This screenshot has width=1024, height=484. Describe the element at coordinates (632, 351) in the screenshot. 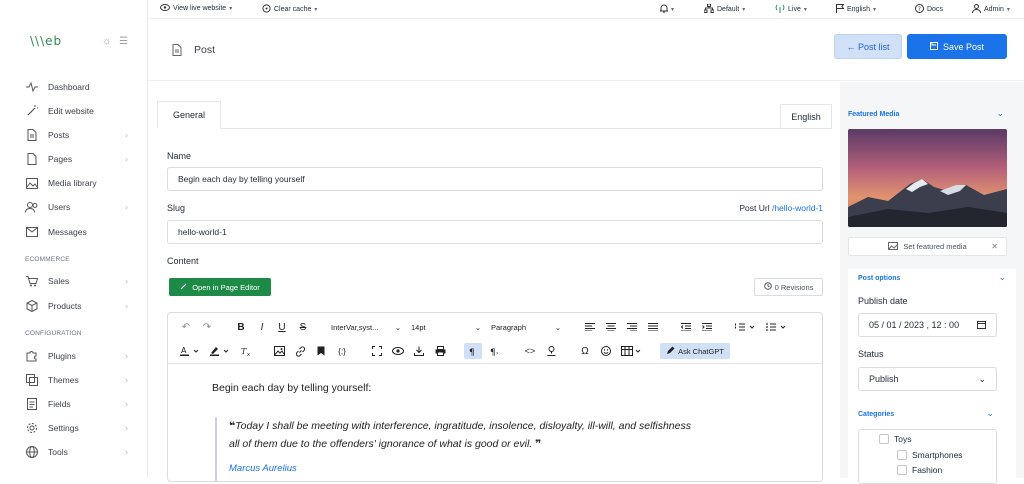

I see `table-icon` at that location.